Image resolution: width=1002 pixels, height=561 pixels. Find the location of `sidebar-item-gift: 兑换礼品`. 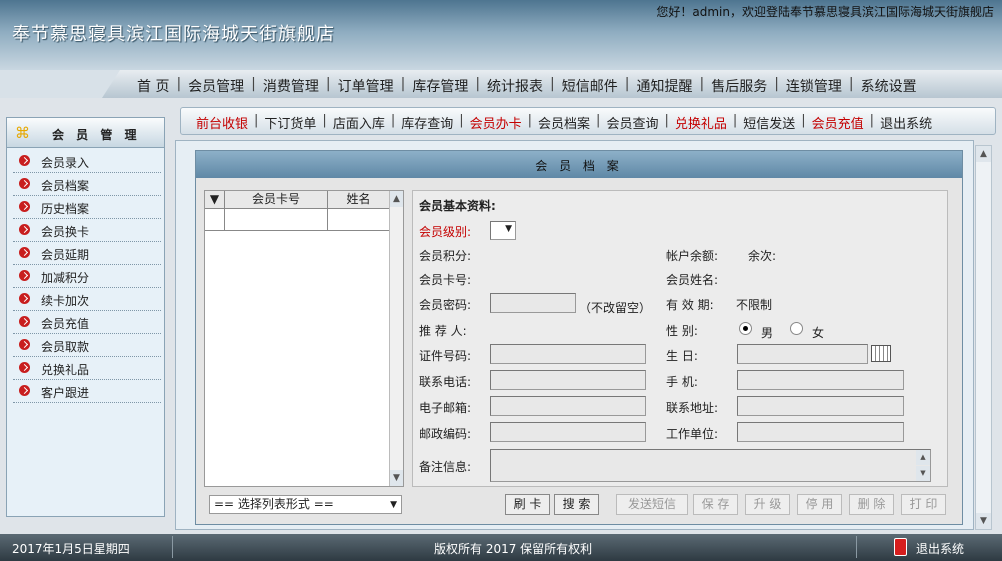

sidebar-item-gift: 兑换礼品 is located at coordinates (87, 368).